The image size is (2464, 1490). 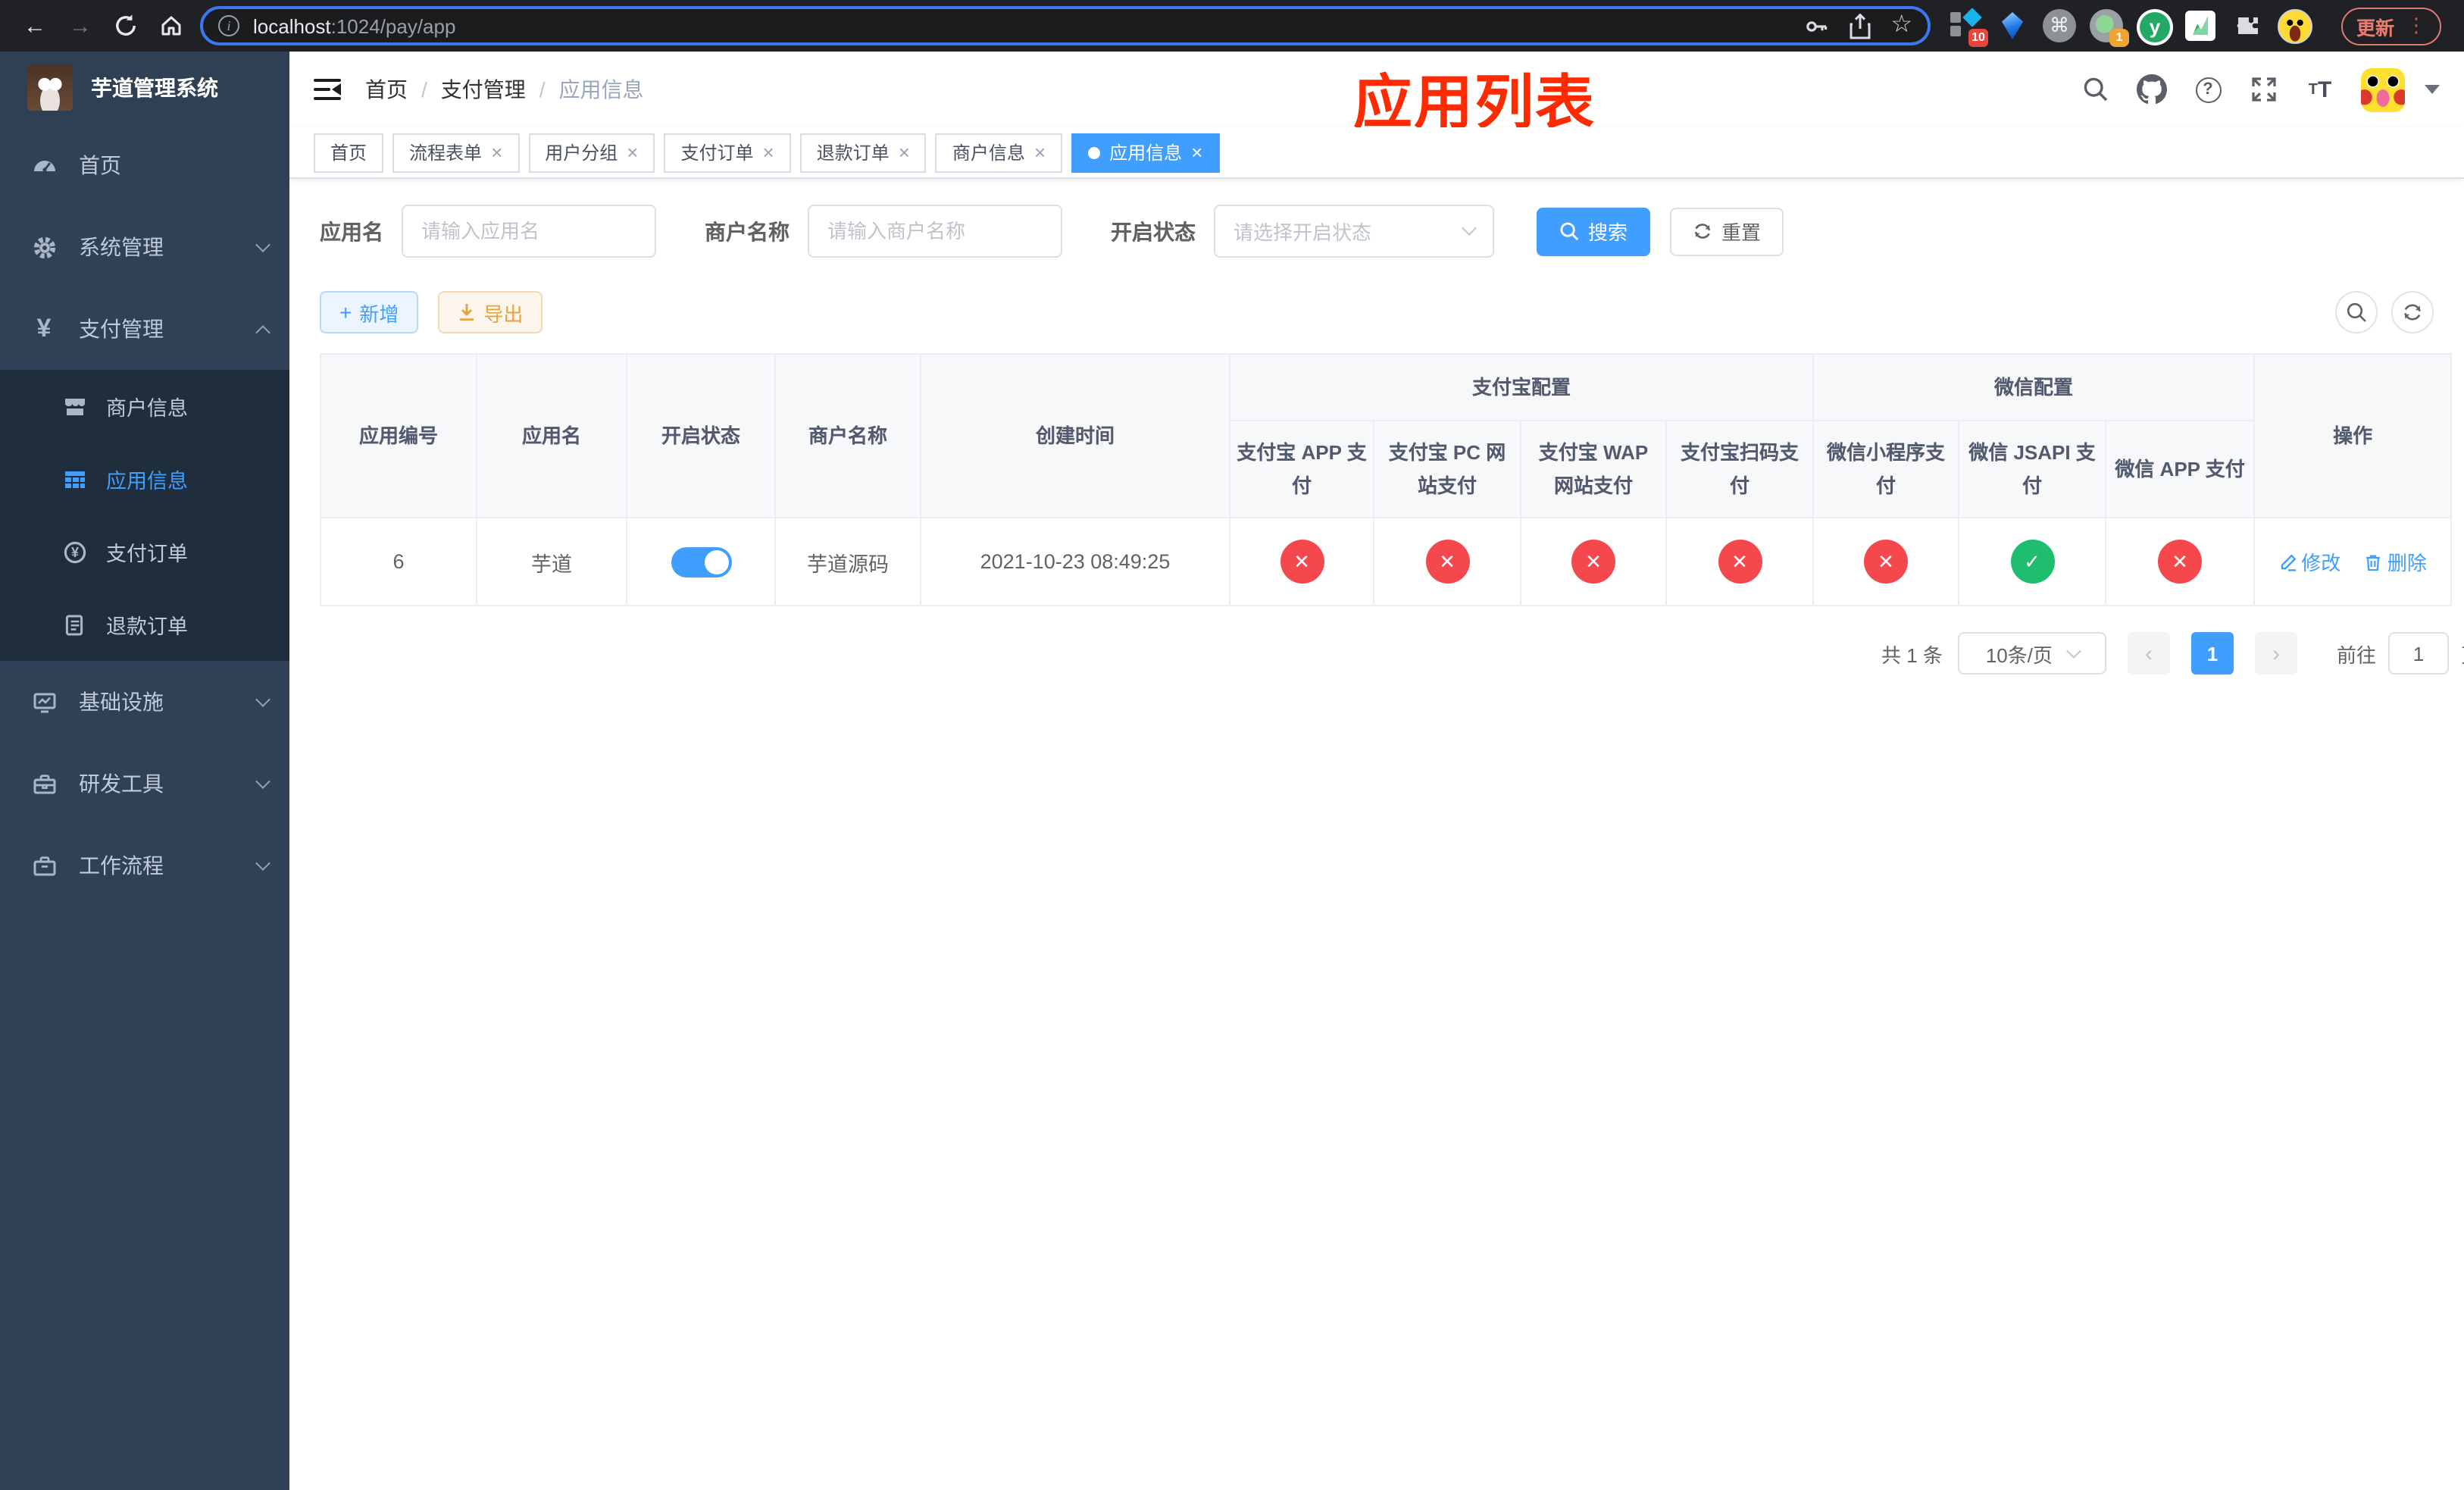 I want to click on tab-merchant-info: 商户信息 ×, so click(x=999, y=152).